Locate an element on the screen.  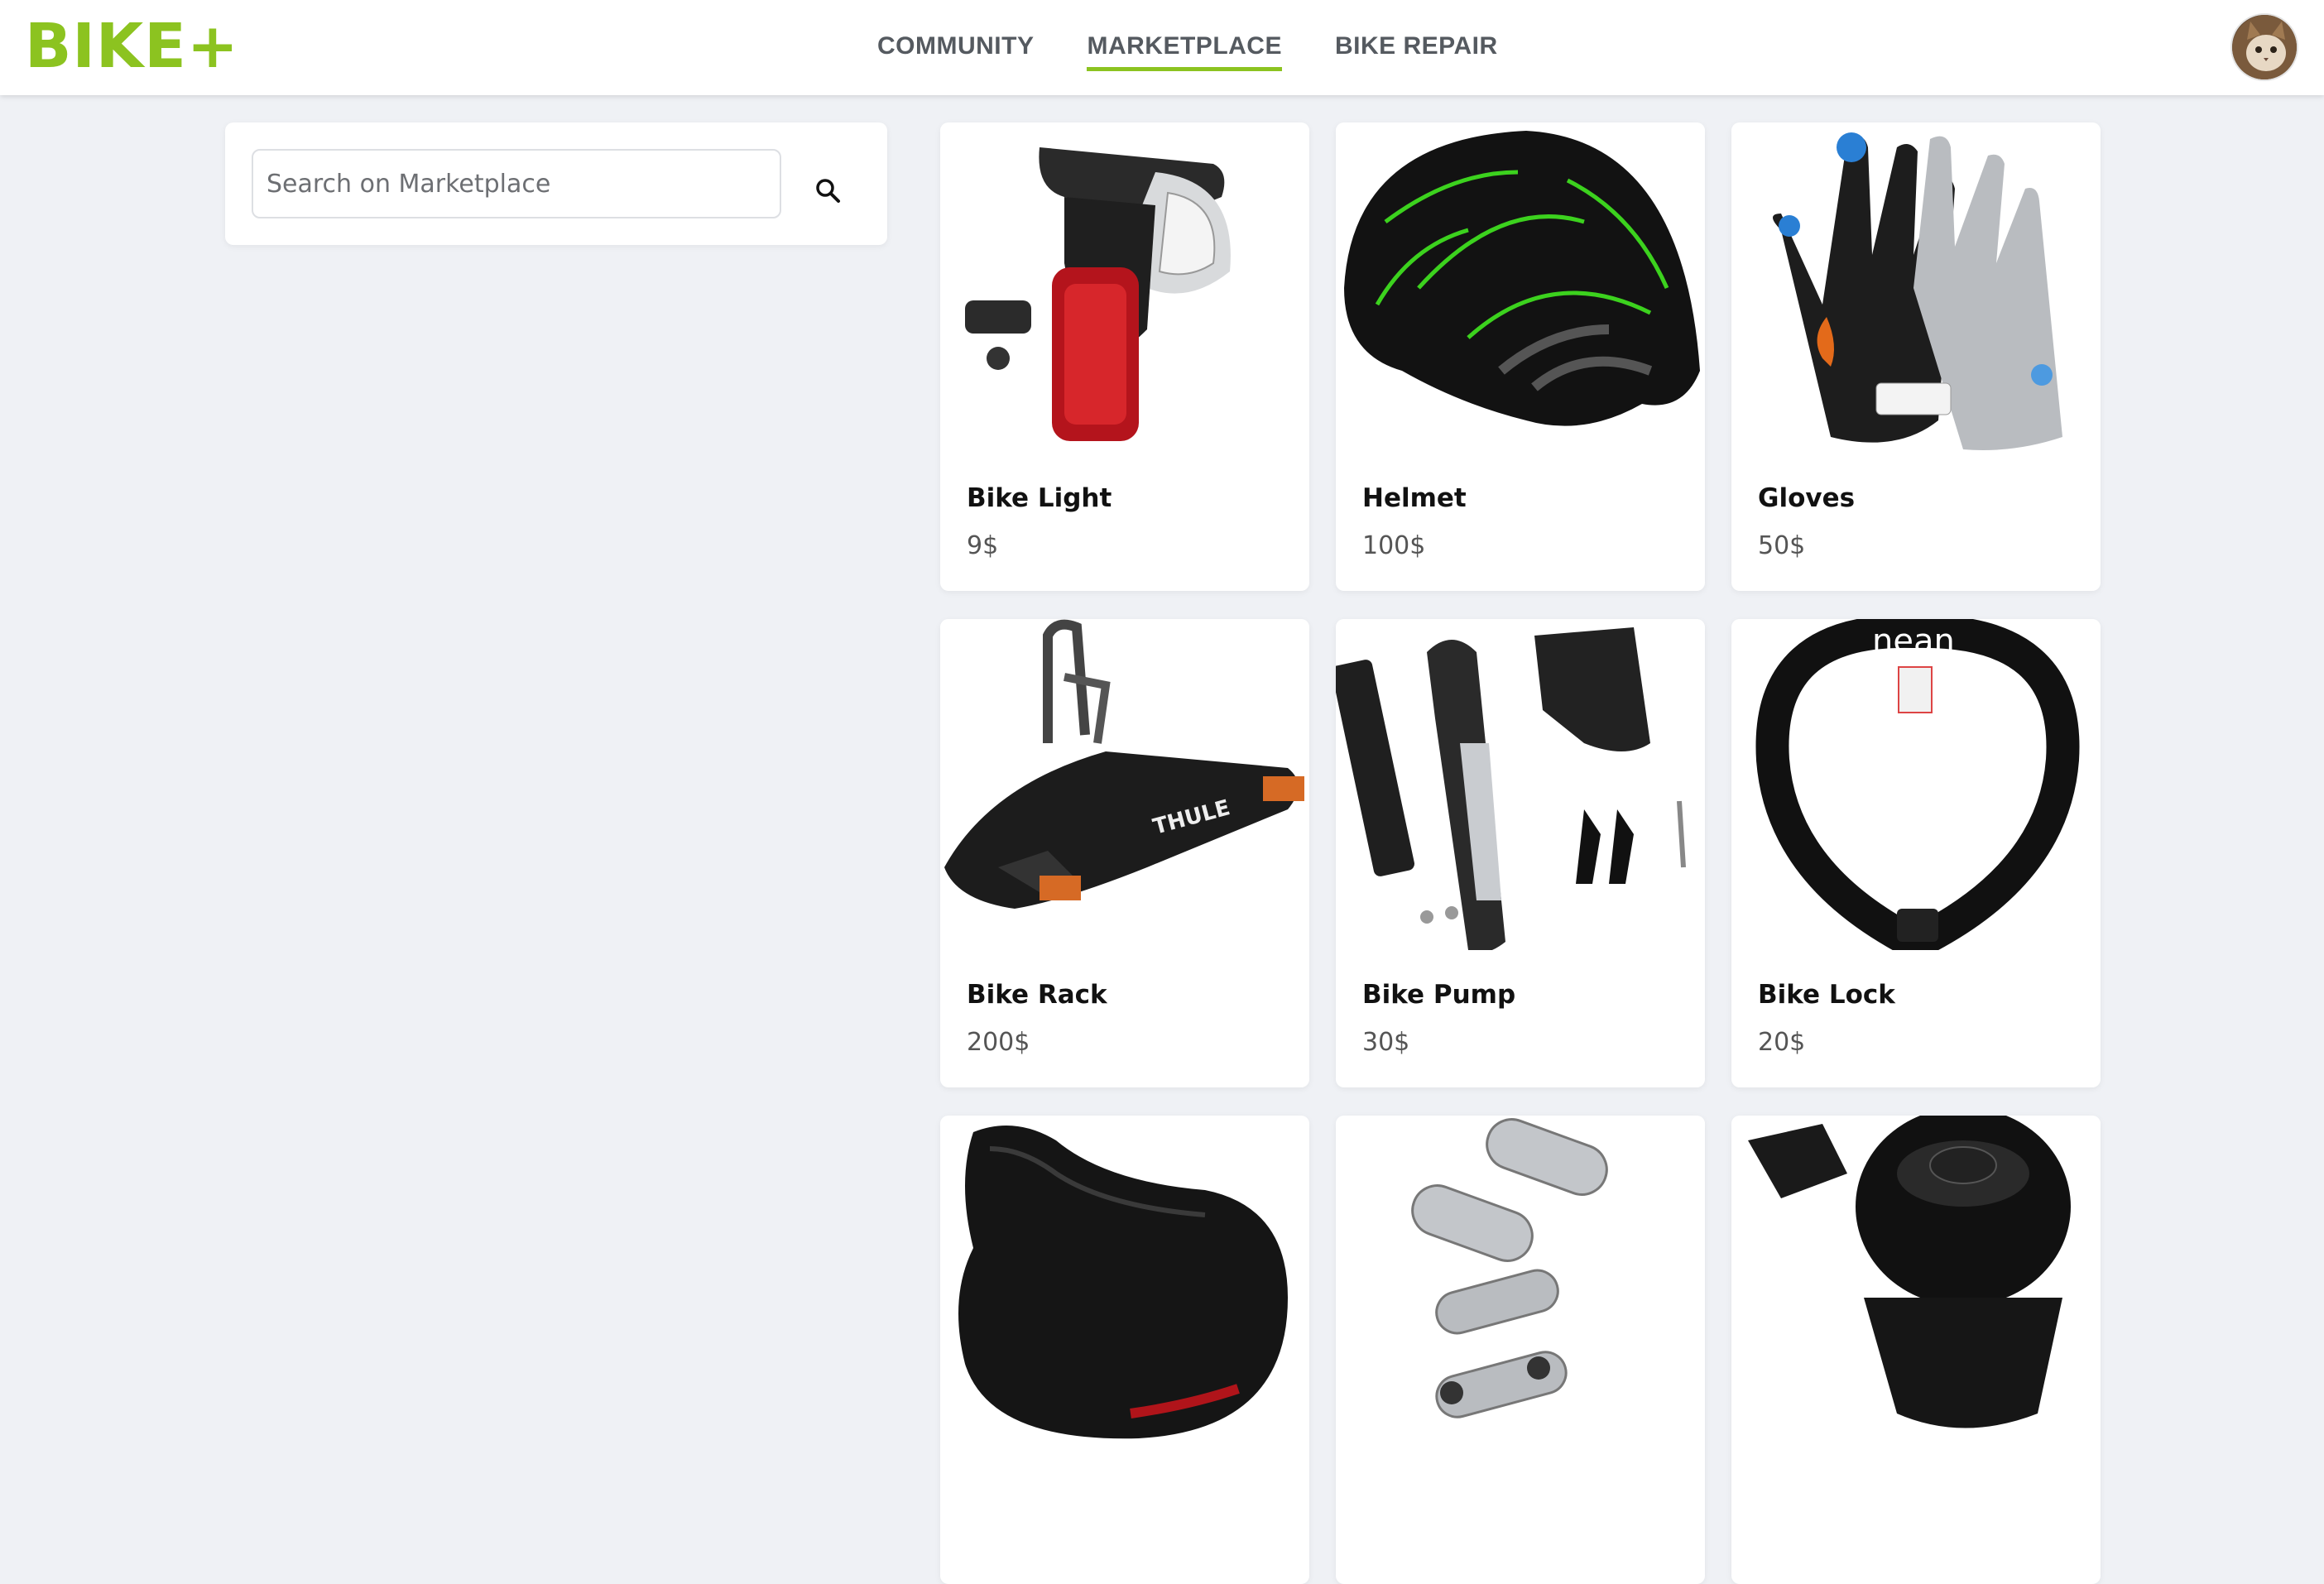
bike-pump-photo is located at coordinates (1521, 784).